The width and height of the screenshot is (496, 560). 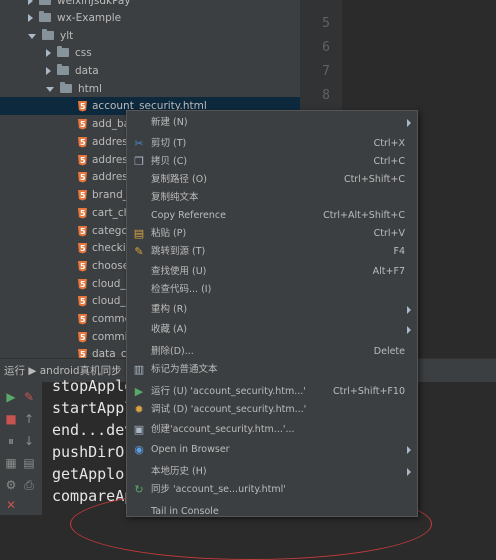 What do you see at coordinates (11, 441) in the screenshot?
I see `pause-icon: ⏸` at bounding box center [11, 441].